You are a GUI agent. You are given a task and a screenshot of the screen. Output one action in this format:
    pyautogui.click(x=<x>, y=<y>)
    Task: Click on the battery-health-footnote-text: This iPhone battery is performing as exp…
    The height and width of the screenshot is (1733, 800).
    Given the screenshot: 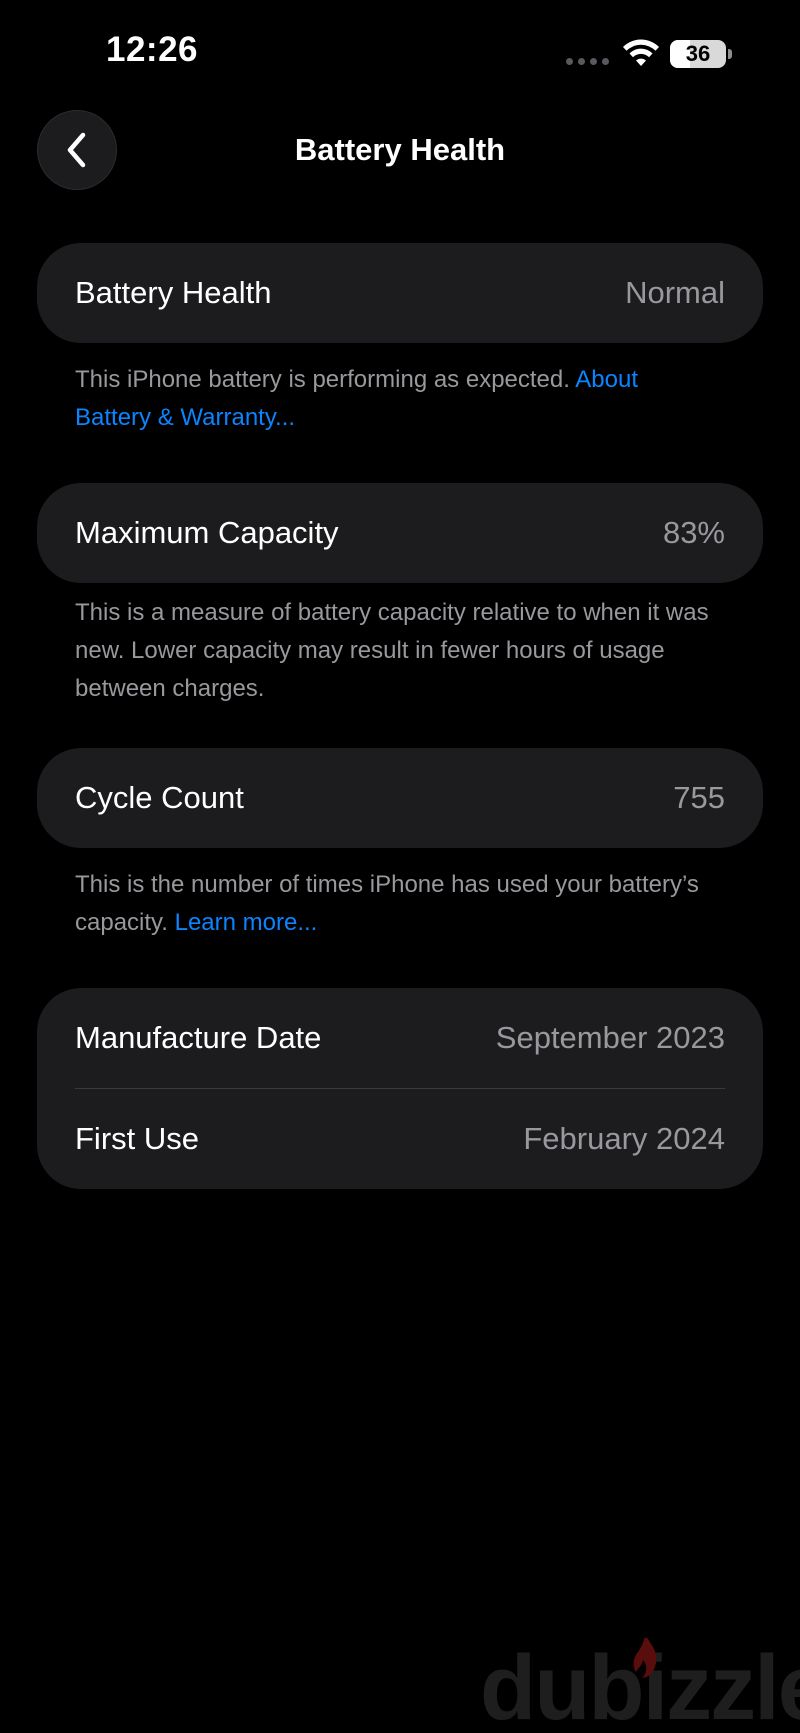 What is the action you would take?
    pyautogui.click(x=325, y=379)
    